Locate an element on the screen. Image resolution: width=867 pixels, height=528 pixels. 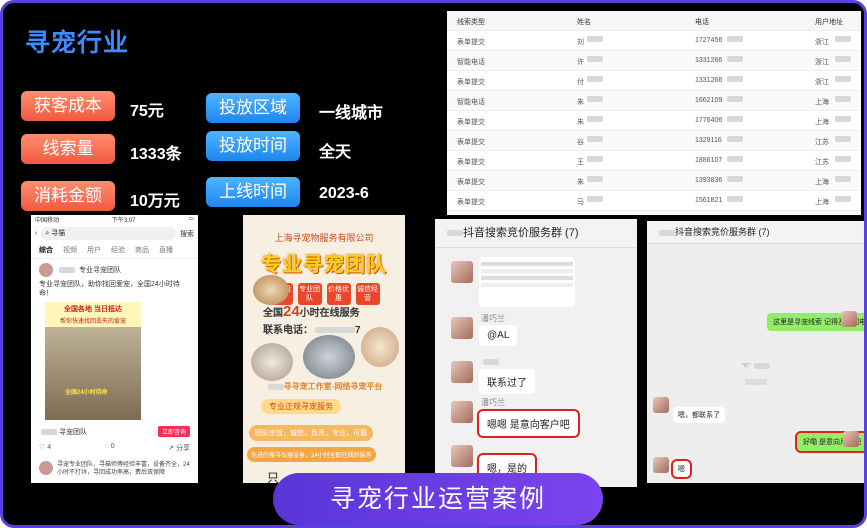
tab-4: 商品 is located at coordinates (142, 250).